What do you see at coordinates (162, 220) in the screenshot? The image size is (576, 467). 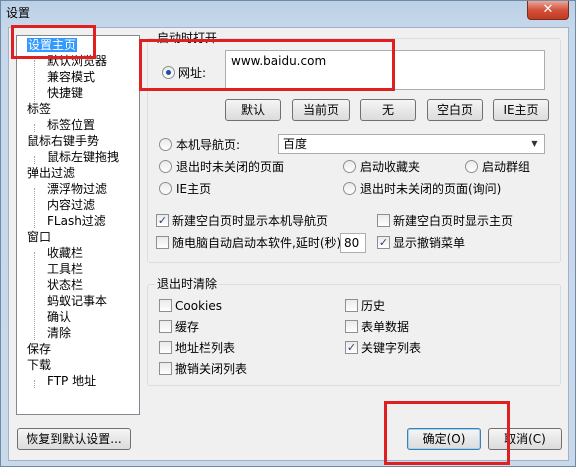 I see `new-blank-nav-checkbox: ✓` at bounding box center [162, 220].